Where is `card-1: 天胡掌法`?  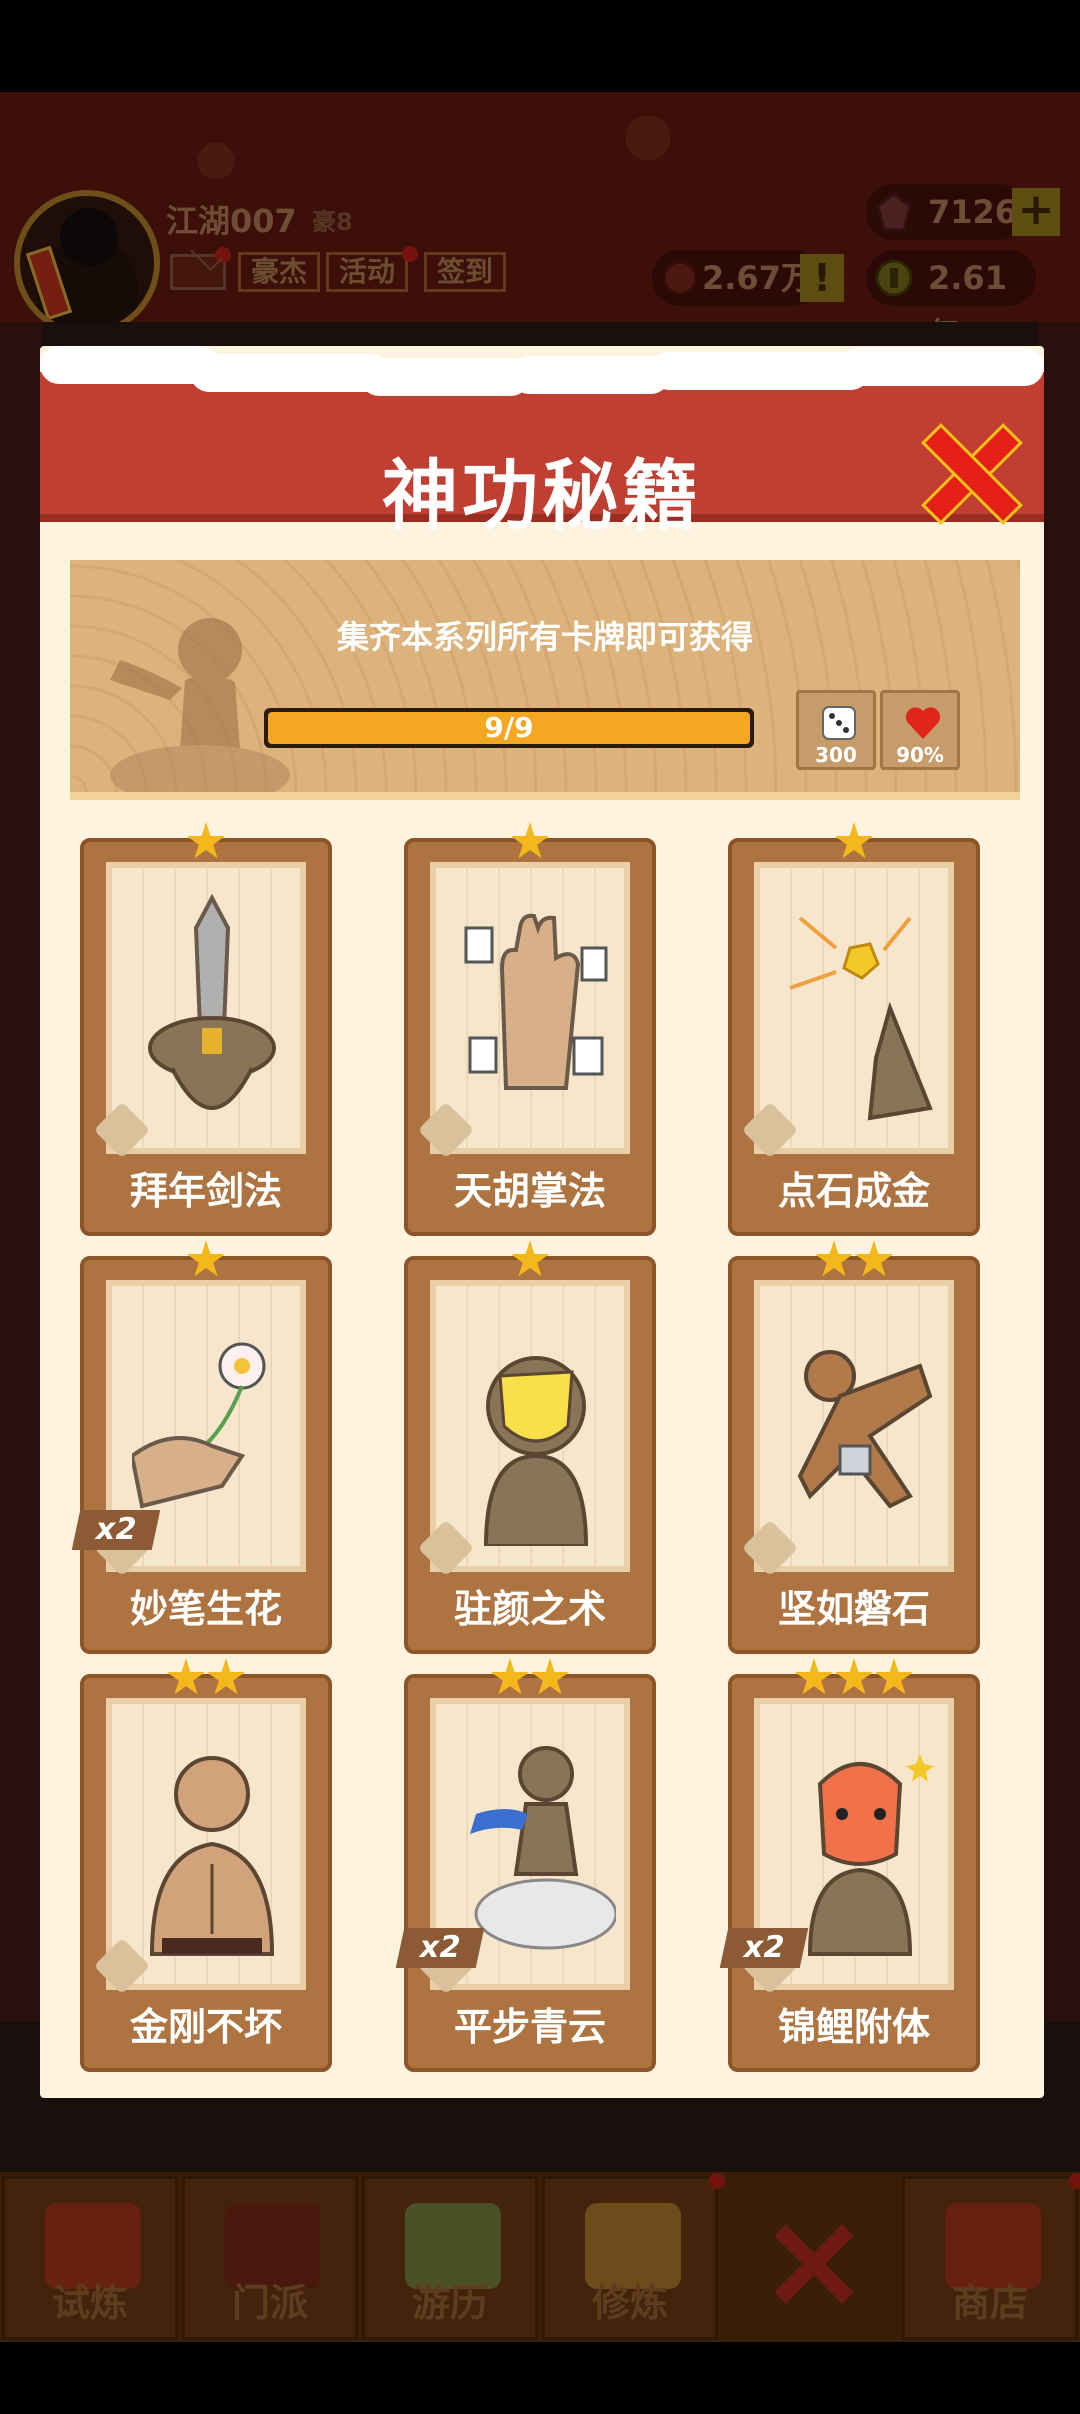
card-1: 天胡掌法 is located at coordinates (530, 1029).